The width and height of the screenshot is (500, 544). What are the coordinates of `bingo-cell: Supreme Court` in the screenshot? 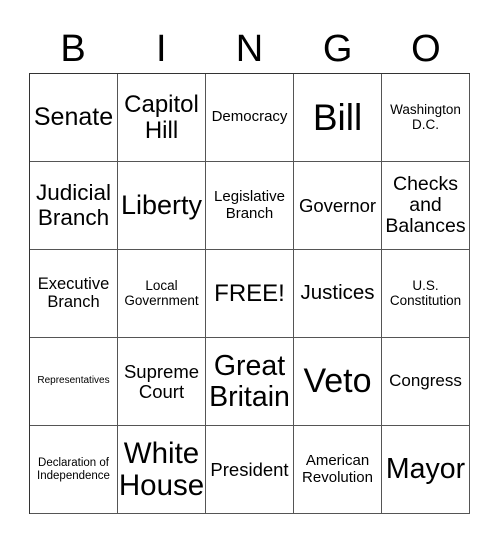 It's located at (162, 382).